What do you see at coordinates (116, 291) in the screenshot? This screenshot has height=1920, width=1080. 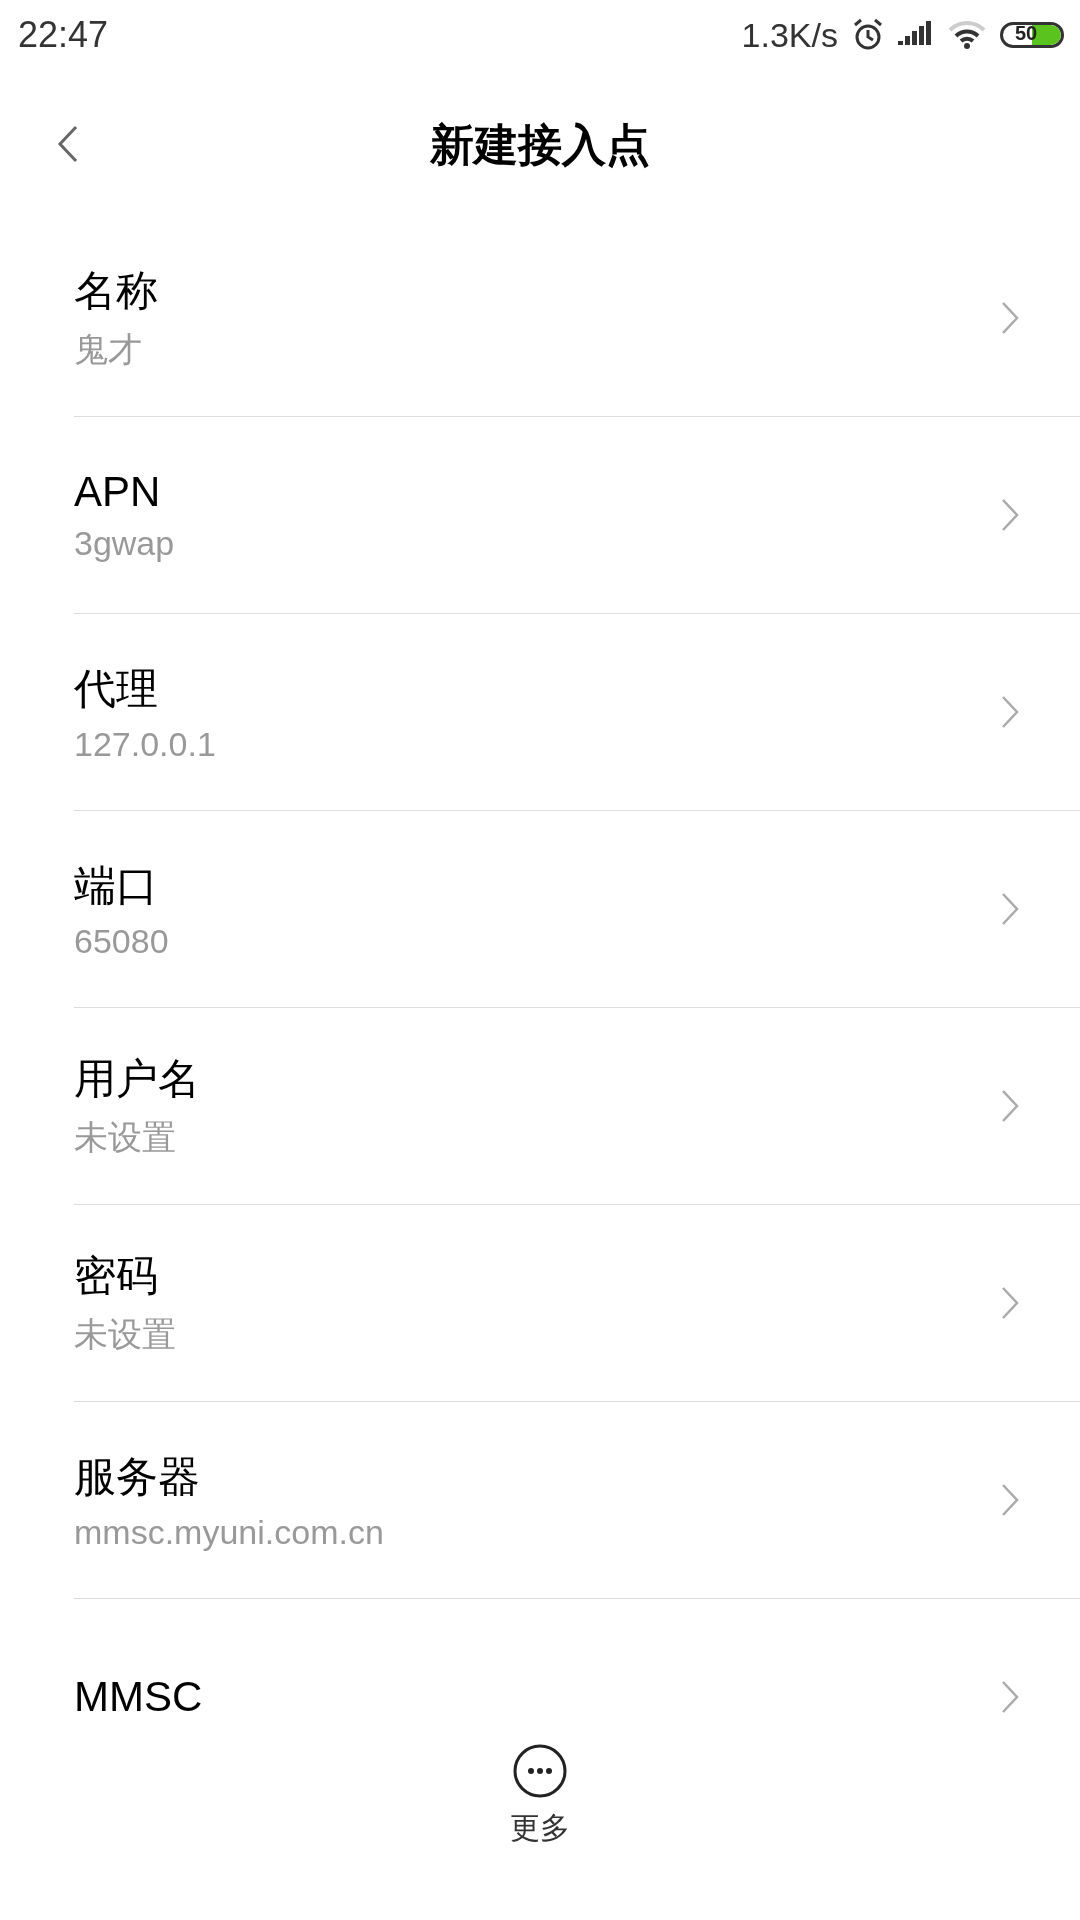 I see `setting-label: 名称` at bounding box center [116, 291].